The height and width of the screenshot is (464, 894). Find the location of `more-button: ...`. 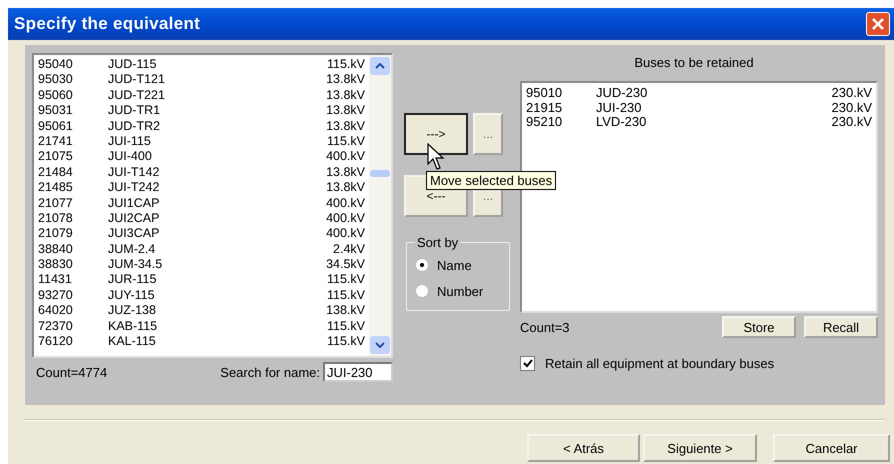

more-button: ... is located at coordinates (488, 134).